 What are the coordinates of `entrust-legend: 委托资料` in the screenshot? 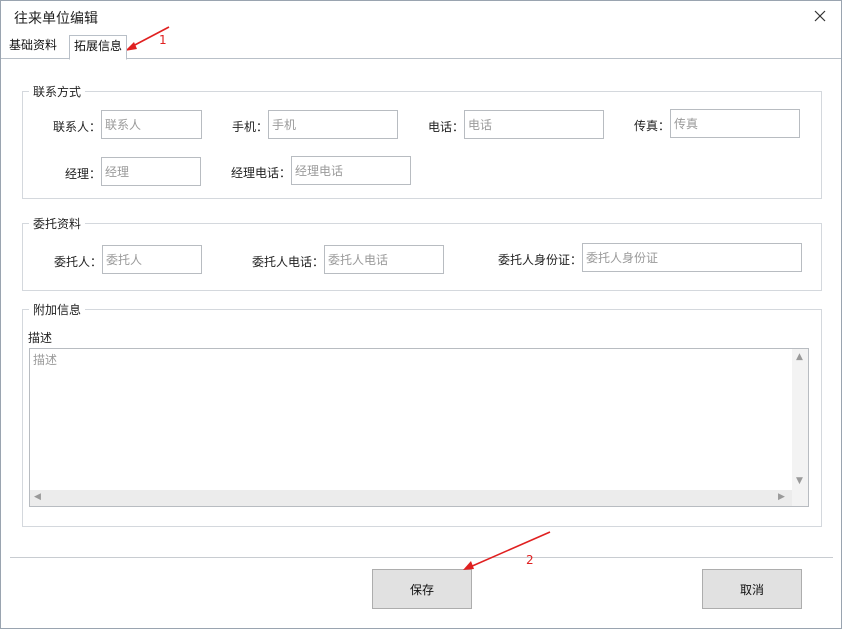 It's located at (57, 224).